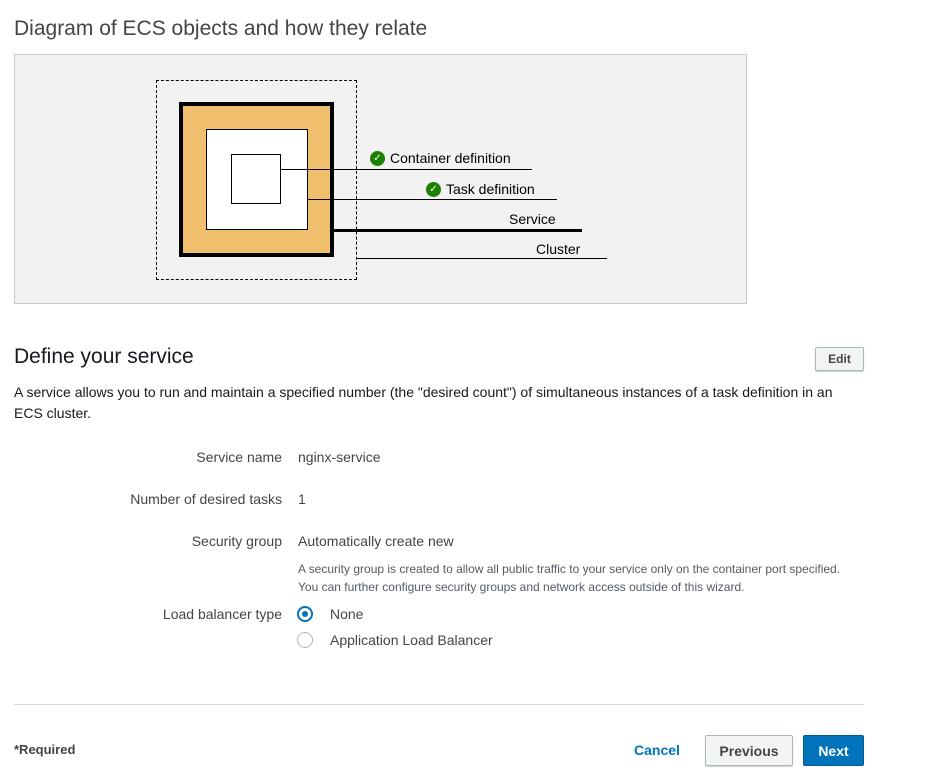  What do you see at coordinates (406, 169) in the screenshot?
I see `container-definition-line` at bounding box center [406, 169].